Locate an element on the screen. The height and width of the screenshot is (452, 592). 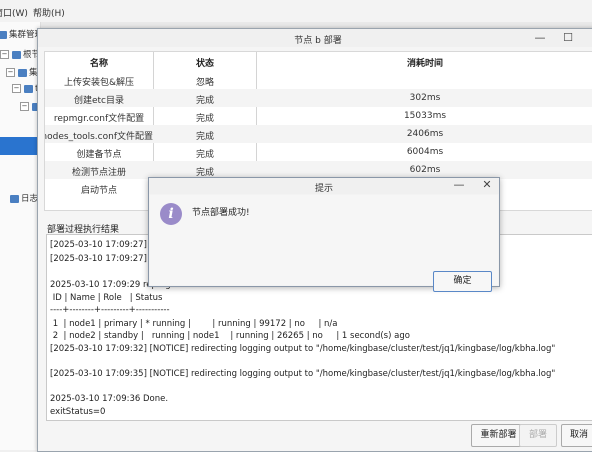
table-row: 上传安装包&解压 忽略 is located at coordinates (318, 80).